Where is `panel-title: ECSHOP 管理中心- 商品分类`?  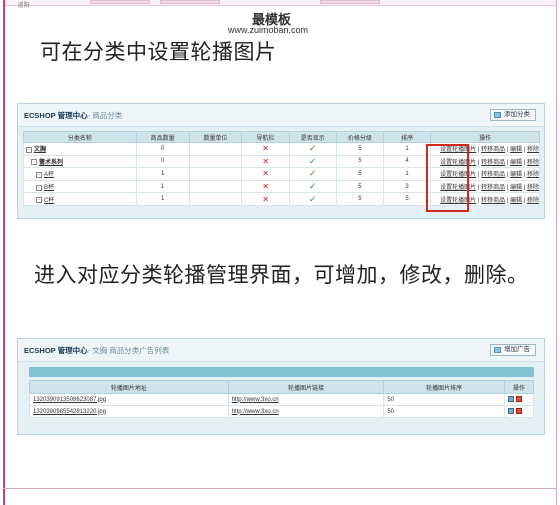 panel-title: ECSHOP 管理中心- 商品分类 is located at coordinates (73, 115).